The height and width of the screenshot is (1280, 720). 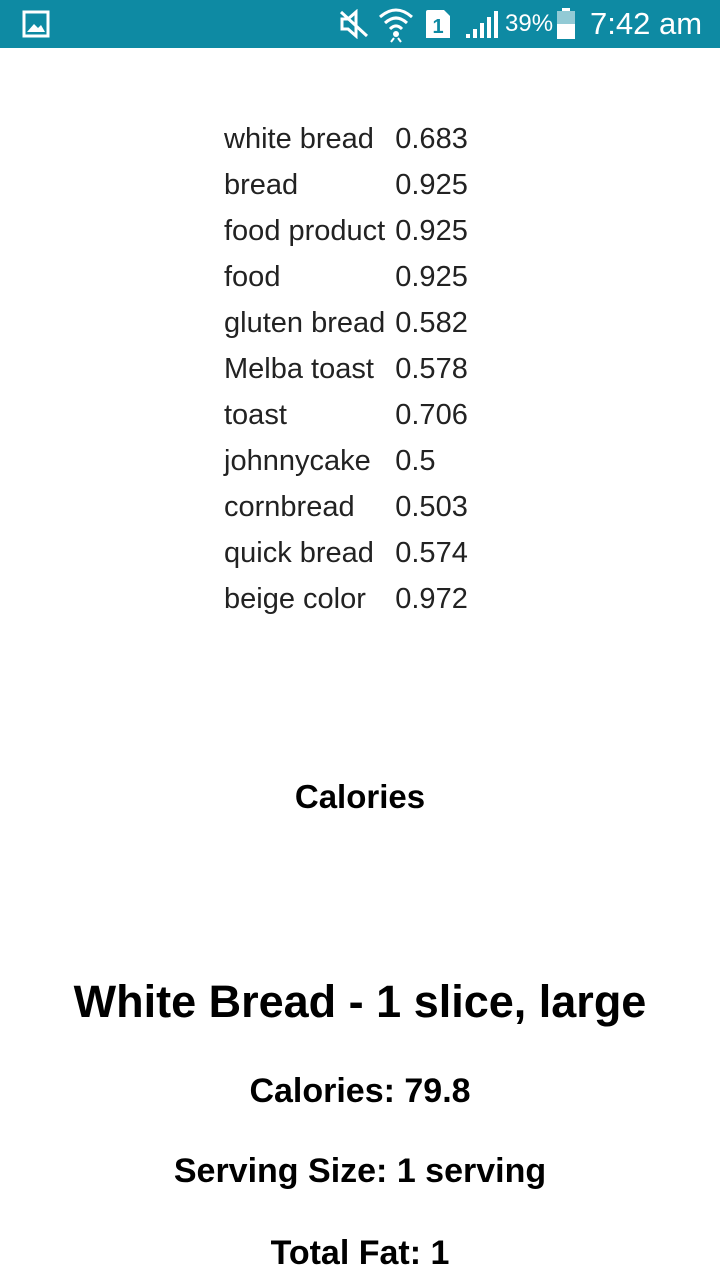 I want to click on label-name: food, so click(x=252, y=277).